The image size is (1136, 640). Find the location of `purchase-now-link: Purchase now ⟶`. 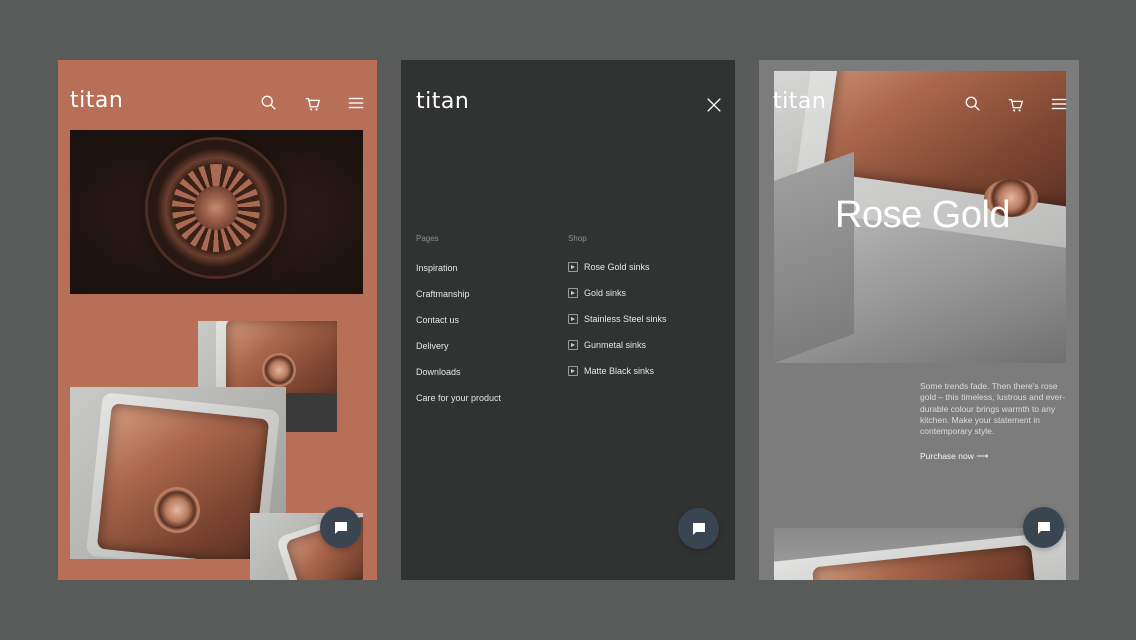

purchase-now-link: Purchase now ⟶ is located at coordinates (954, 456).